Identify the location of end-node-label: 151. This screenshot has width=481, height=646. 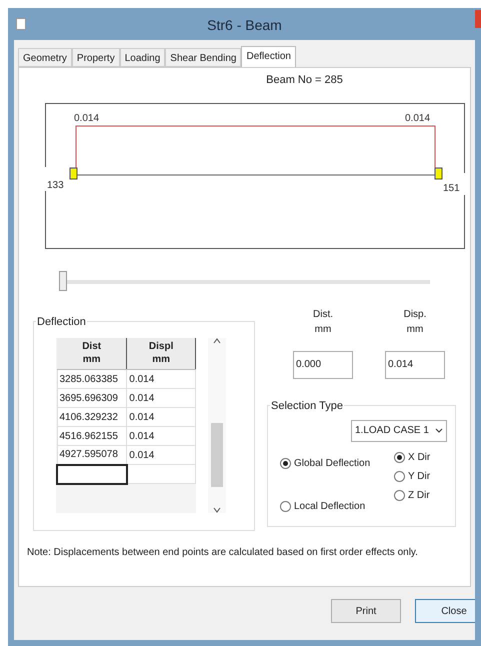
(451, 188).